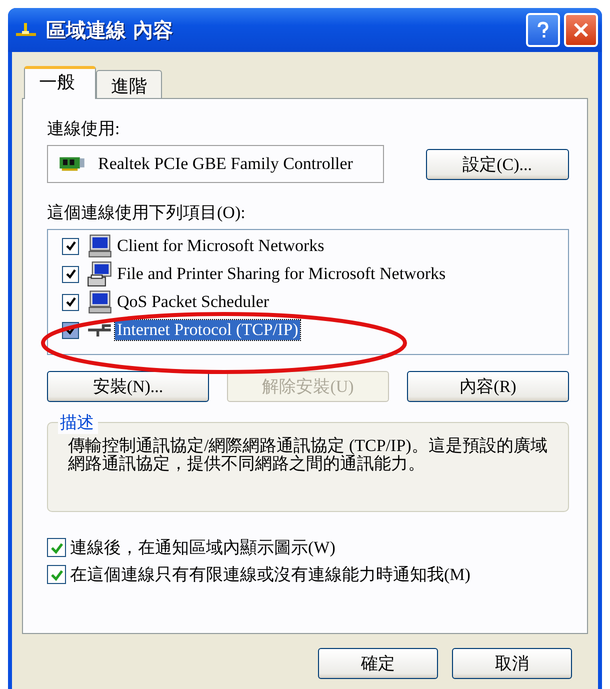 The height and width of the screenshot is (689, 610). Describe the element at coordinates (60, 82) in the screenshot. I see `tab: 一般` at that location.